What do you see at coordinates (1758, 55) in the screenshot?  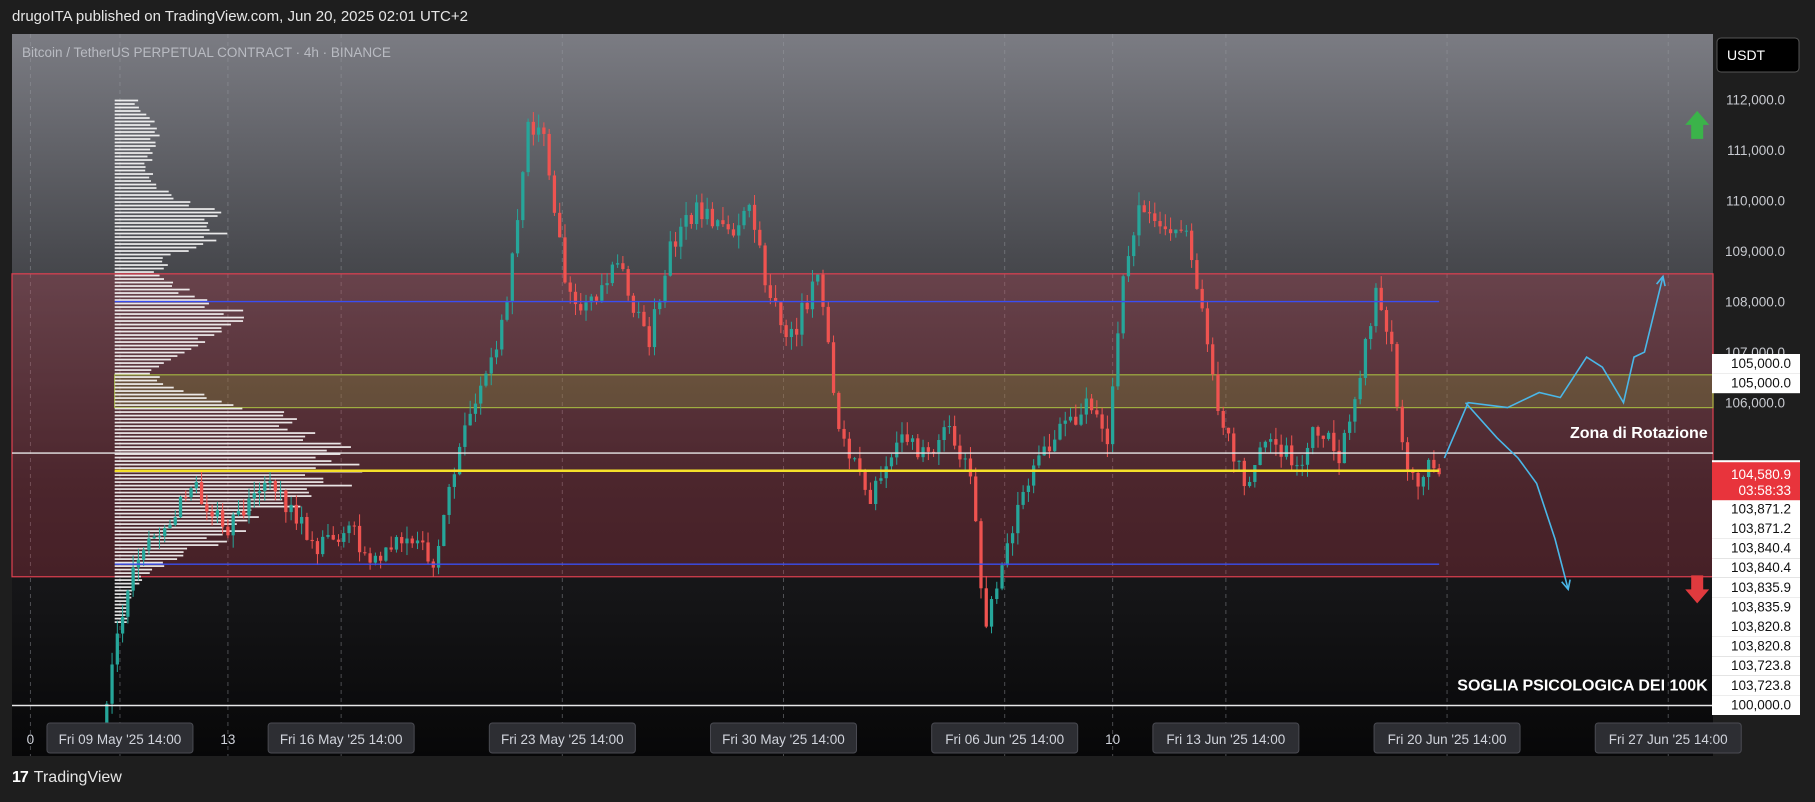 I see `currency-badge: USDT` at bounding box center [1758, 55].